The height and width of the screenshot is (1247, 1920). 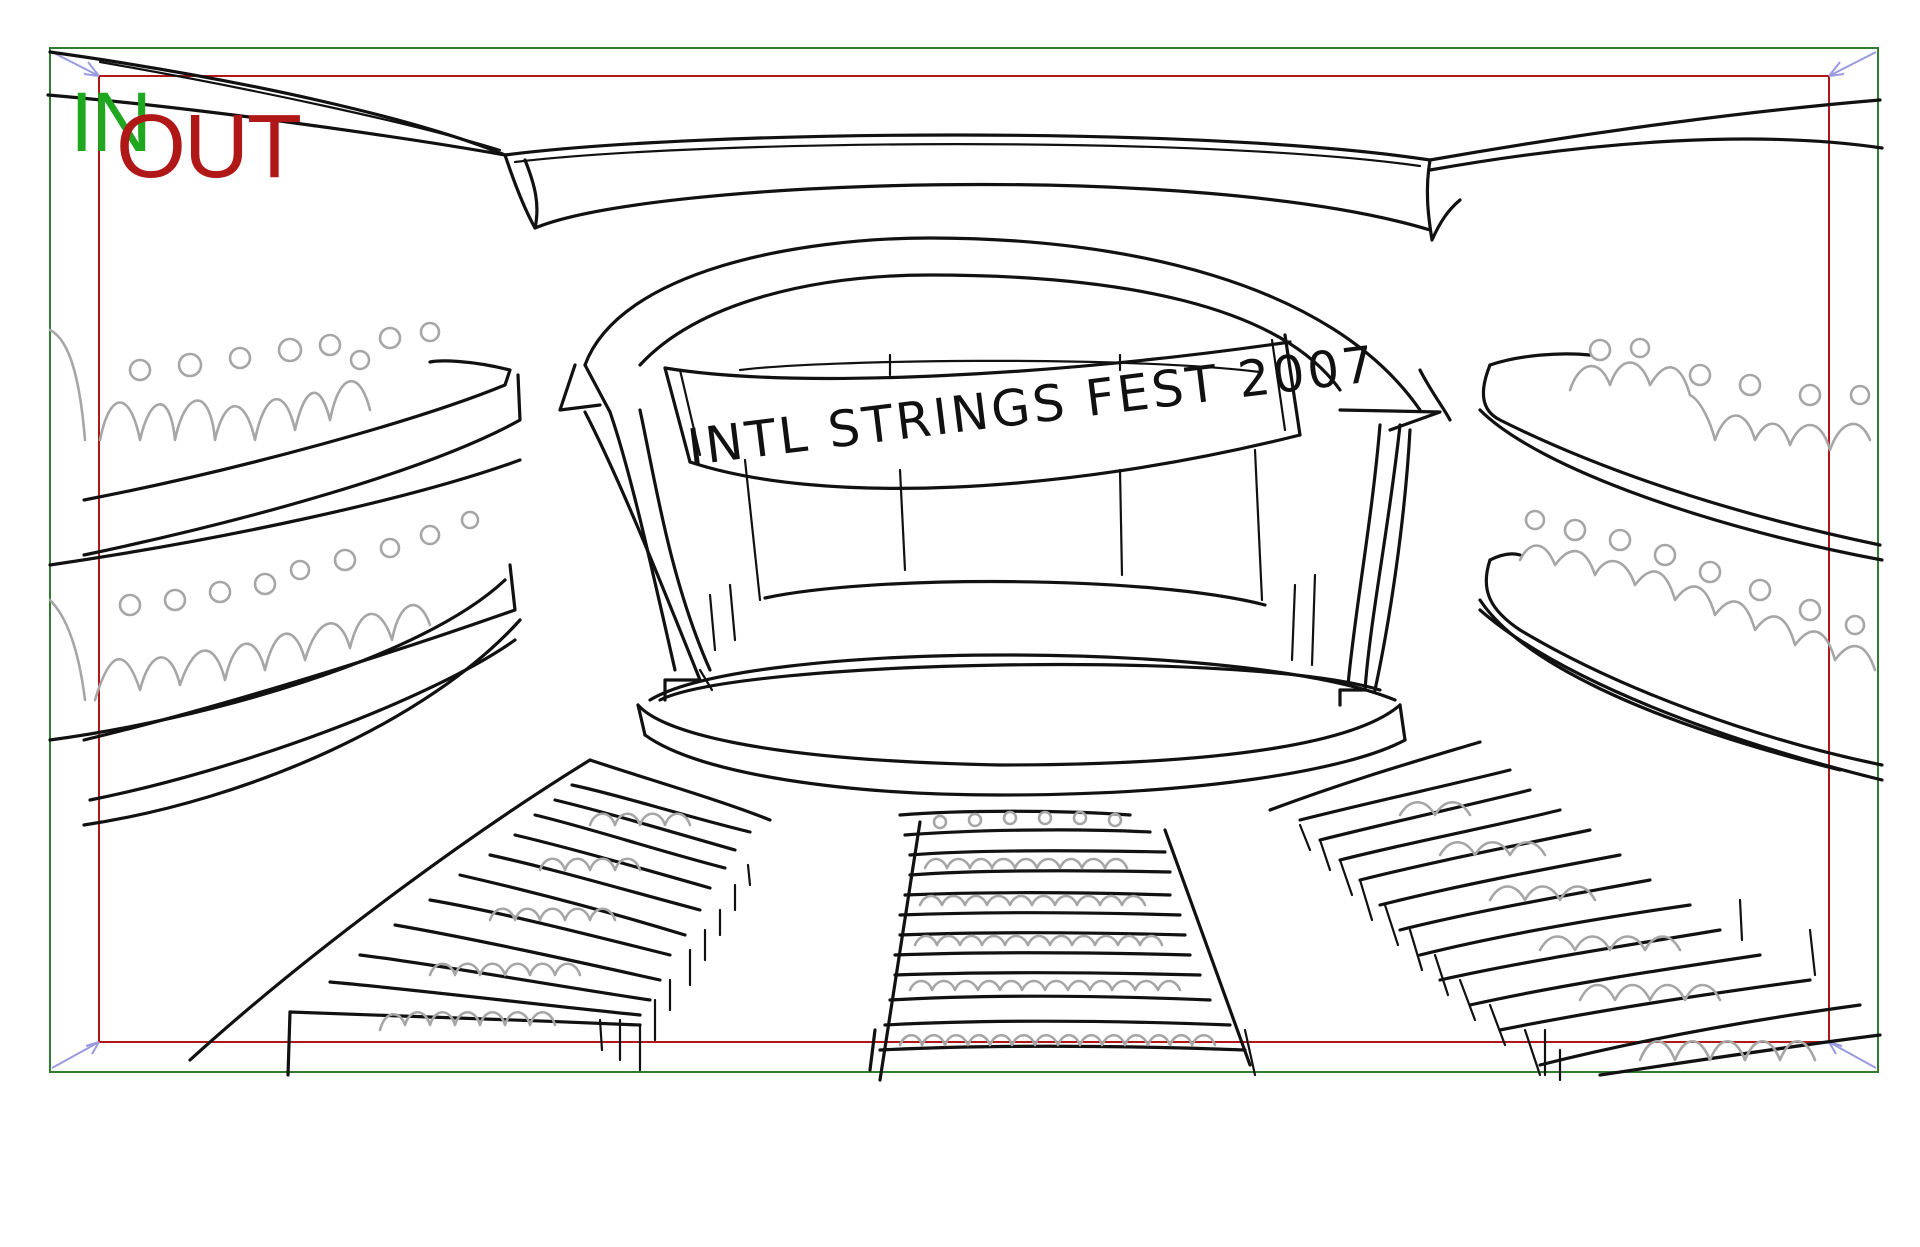 What do you see at coordinates (1575, 911) in the screenshot?
I see `seating-right` at bounding box center [1575, 911].